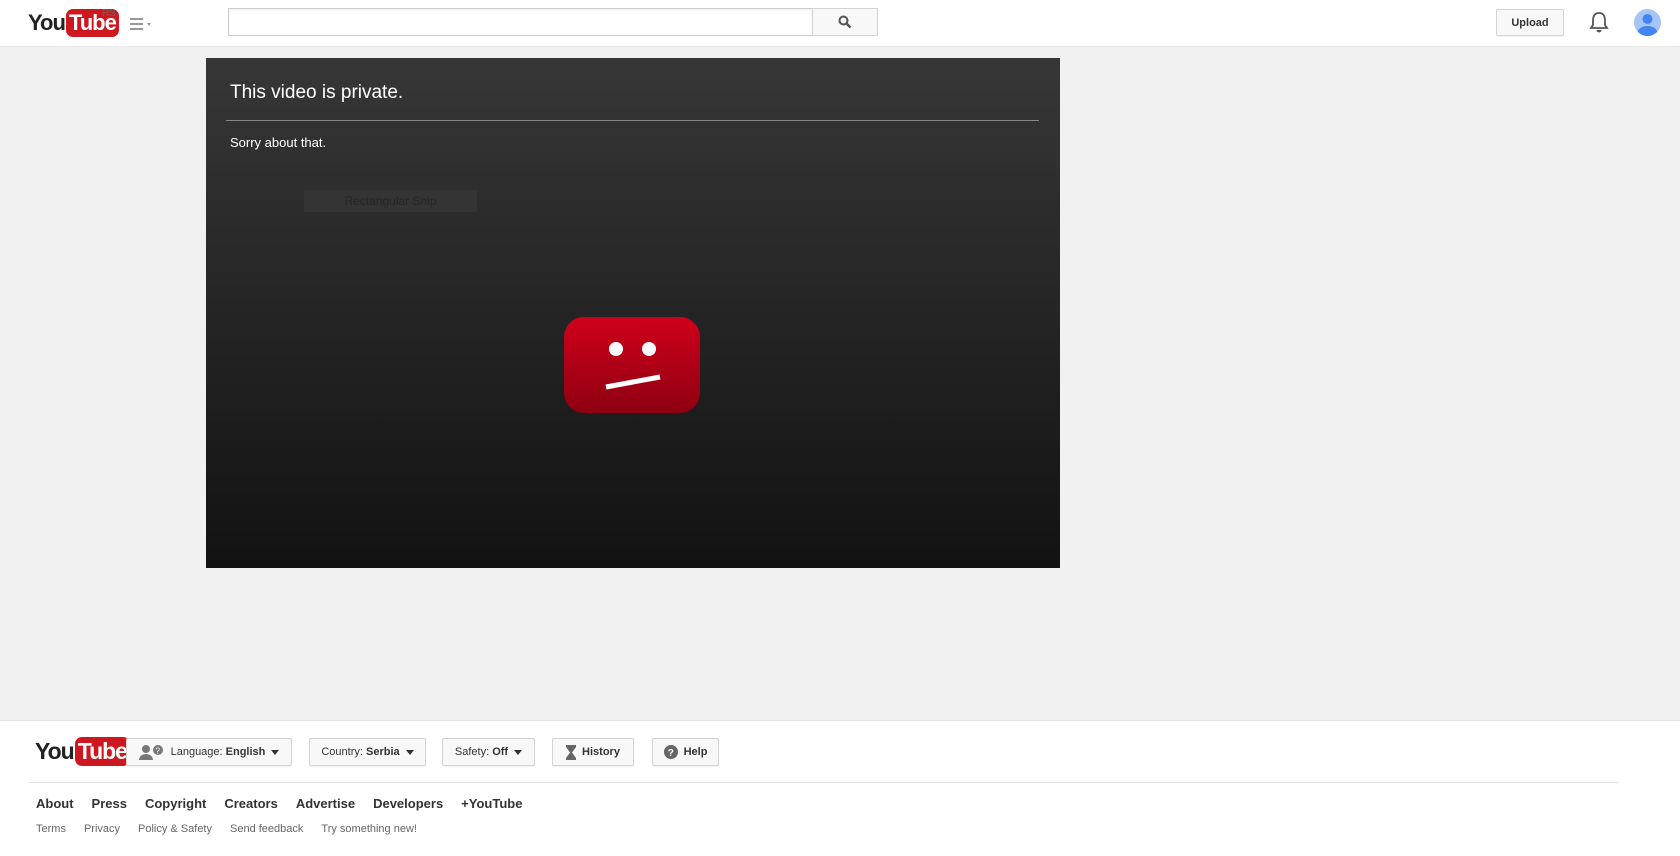 The image size is (1680, 856). What do you see at coordinates (520, 22) in the screenshot?
I see `search-input` at bounding box center [520, 22].